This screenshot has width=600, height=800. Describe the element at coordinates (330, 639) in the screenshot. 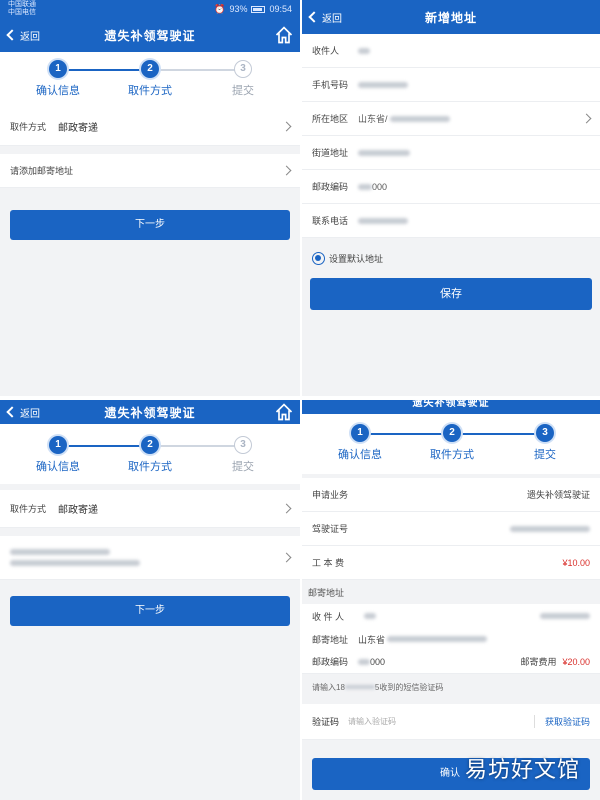

I see `mail-address-label: 邮寄地址` at that location.